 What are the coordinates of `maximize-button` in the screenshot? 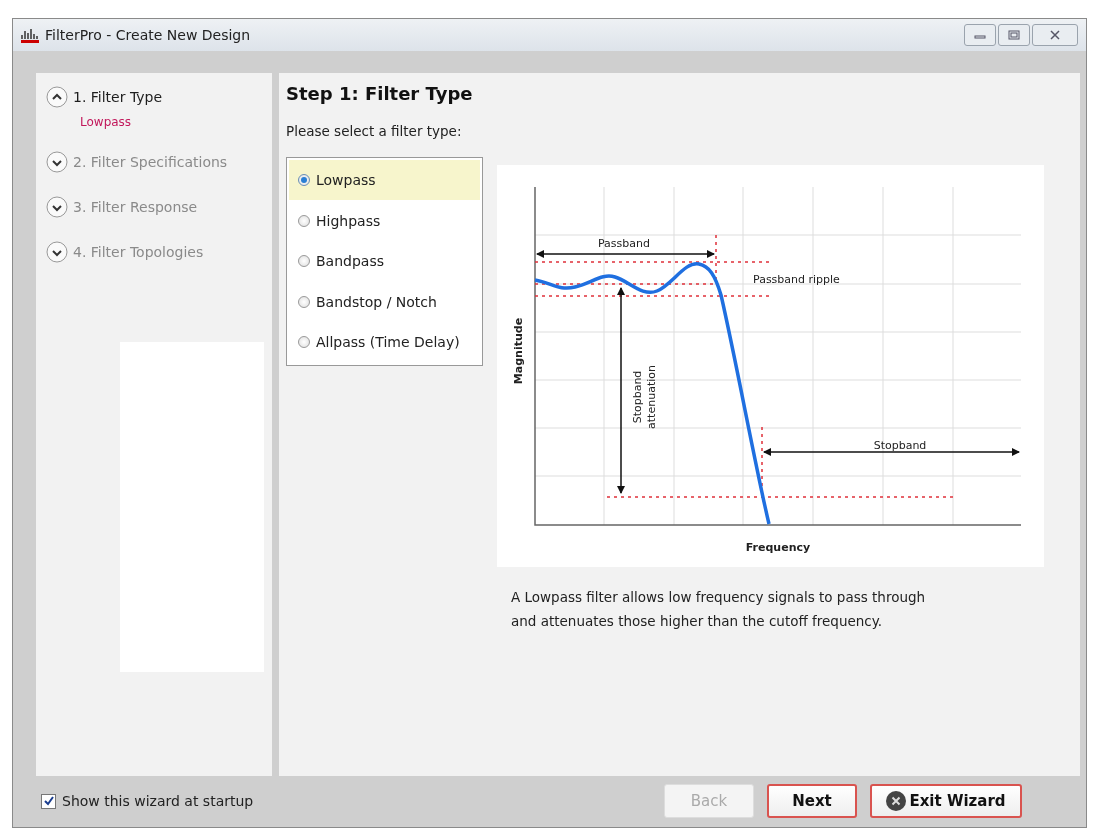 It's located at (1014, 34).